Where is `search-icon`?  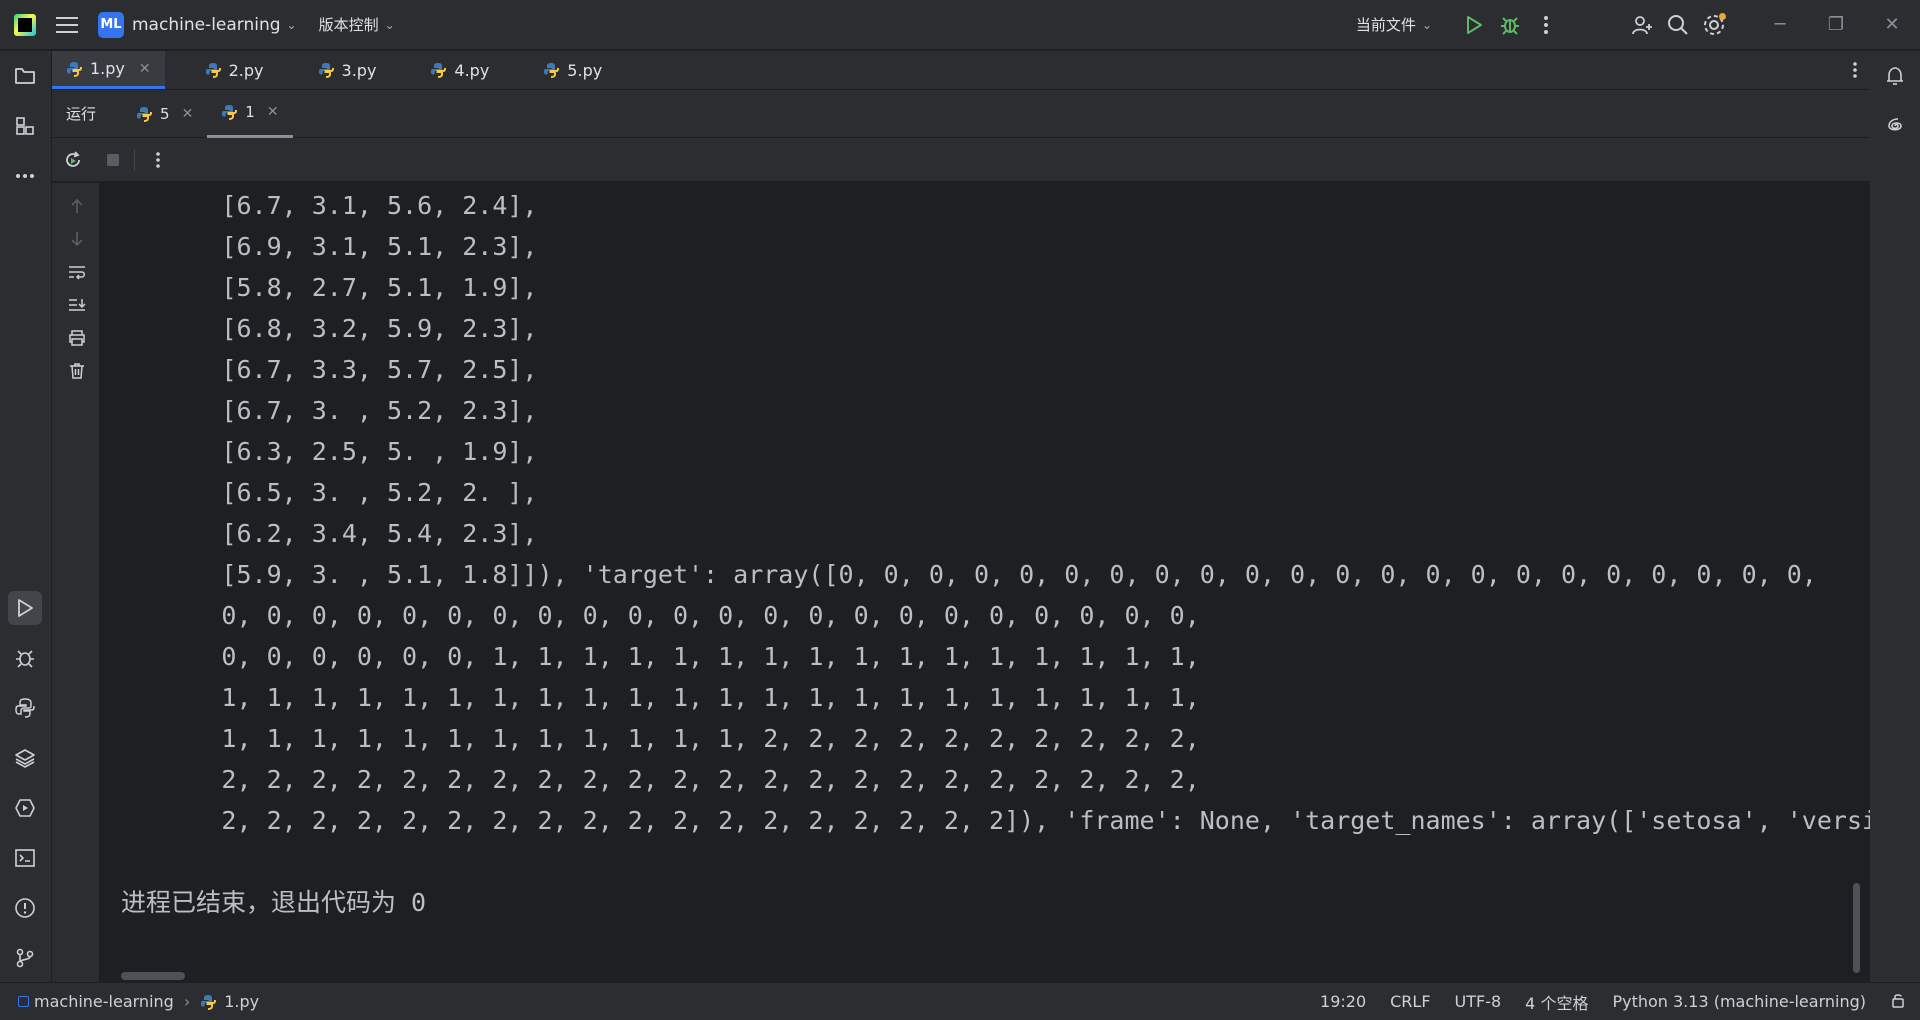
search-icon is located at coordinates (1678, 24).